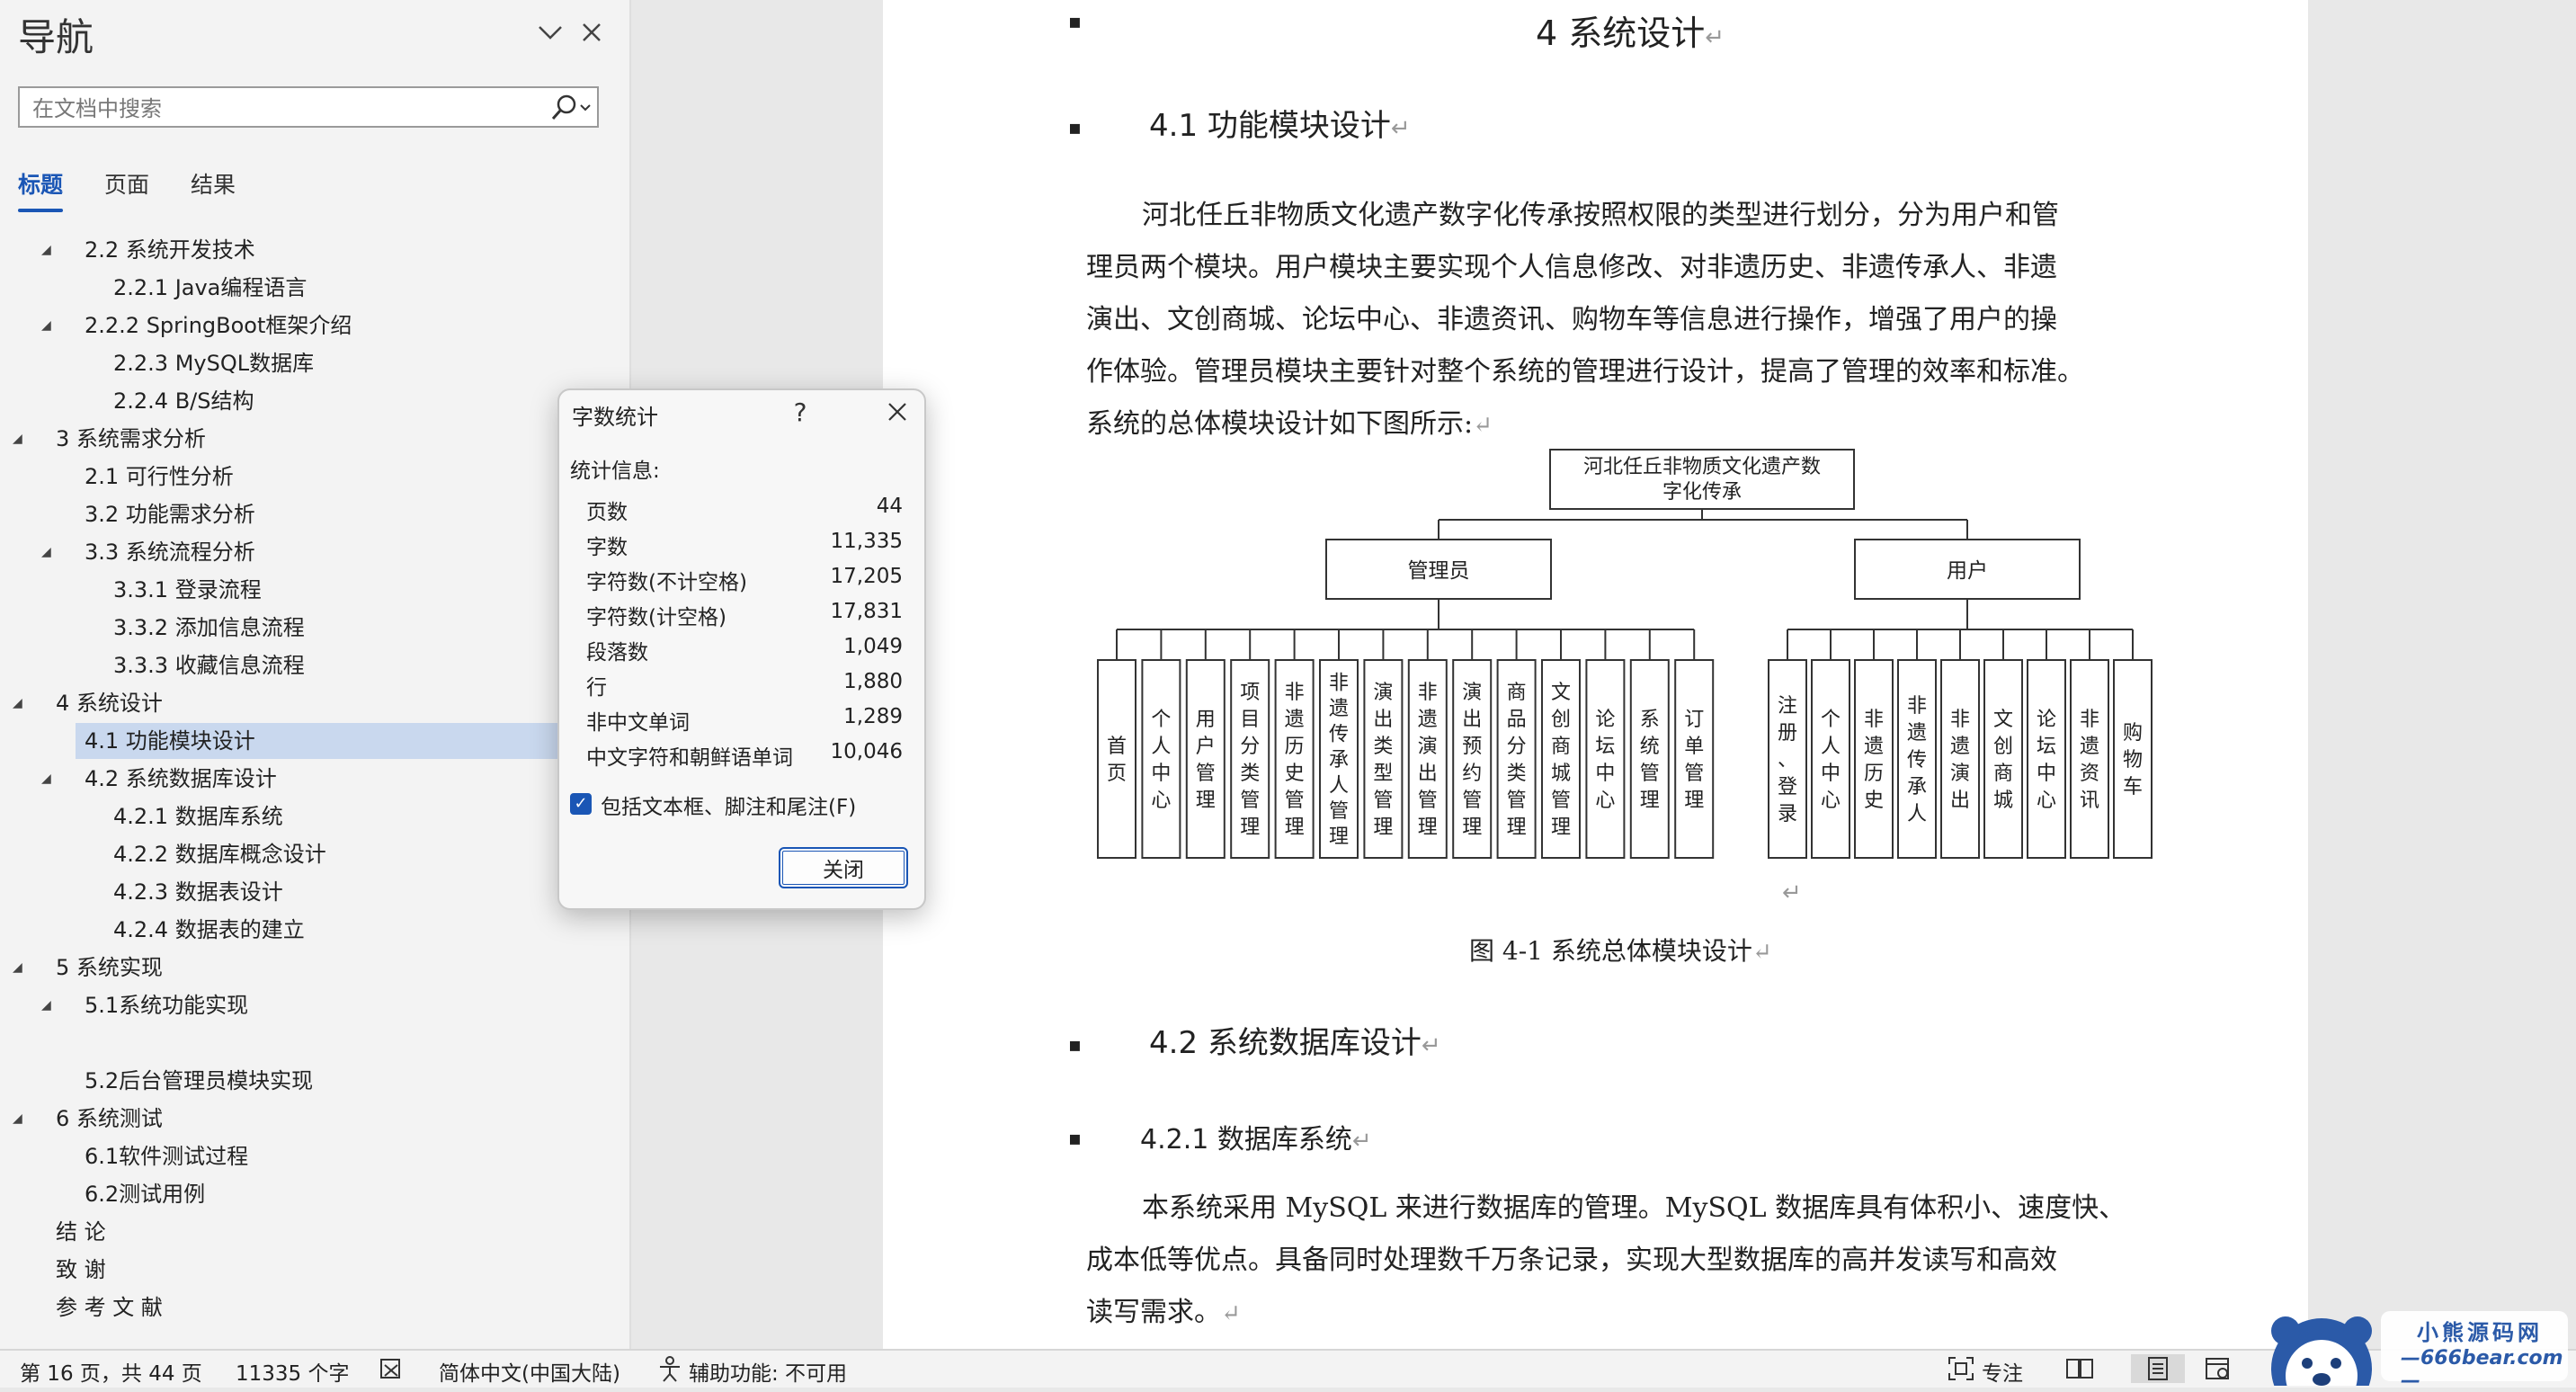  What do you see at coordinates (279, 1043) in the screenshot?
I see `tree-item` at bounding box center [279, 1043].